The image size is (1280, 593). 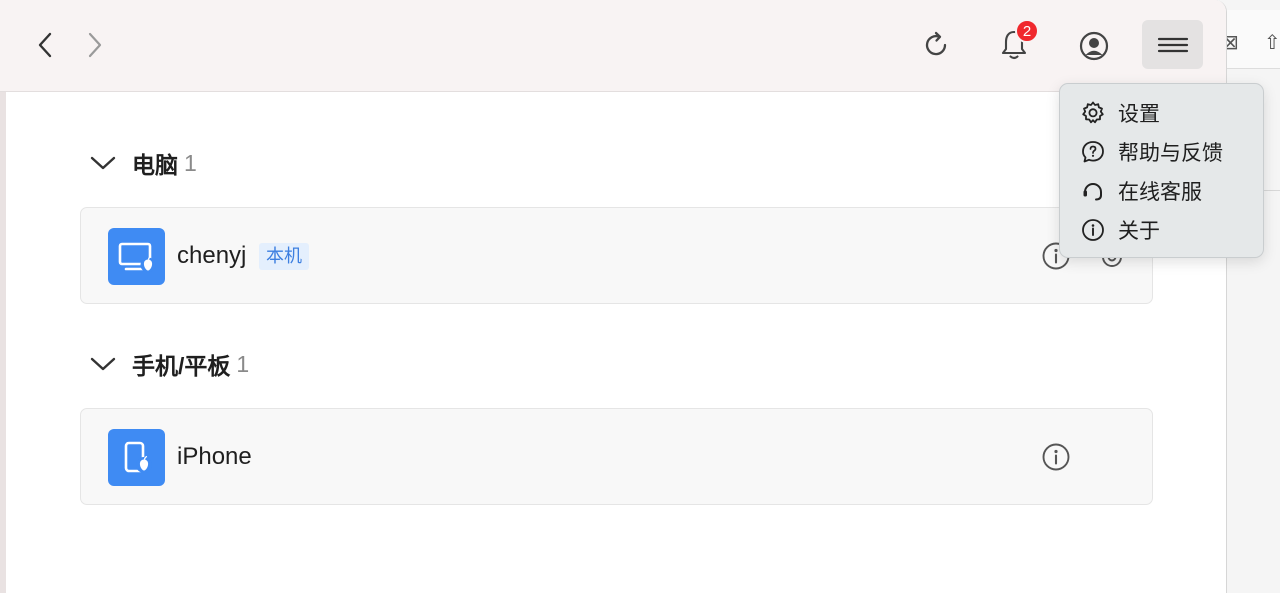 I want to click on toolbar: 2, so click(x=613, y=46).